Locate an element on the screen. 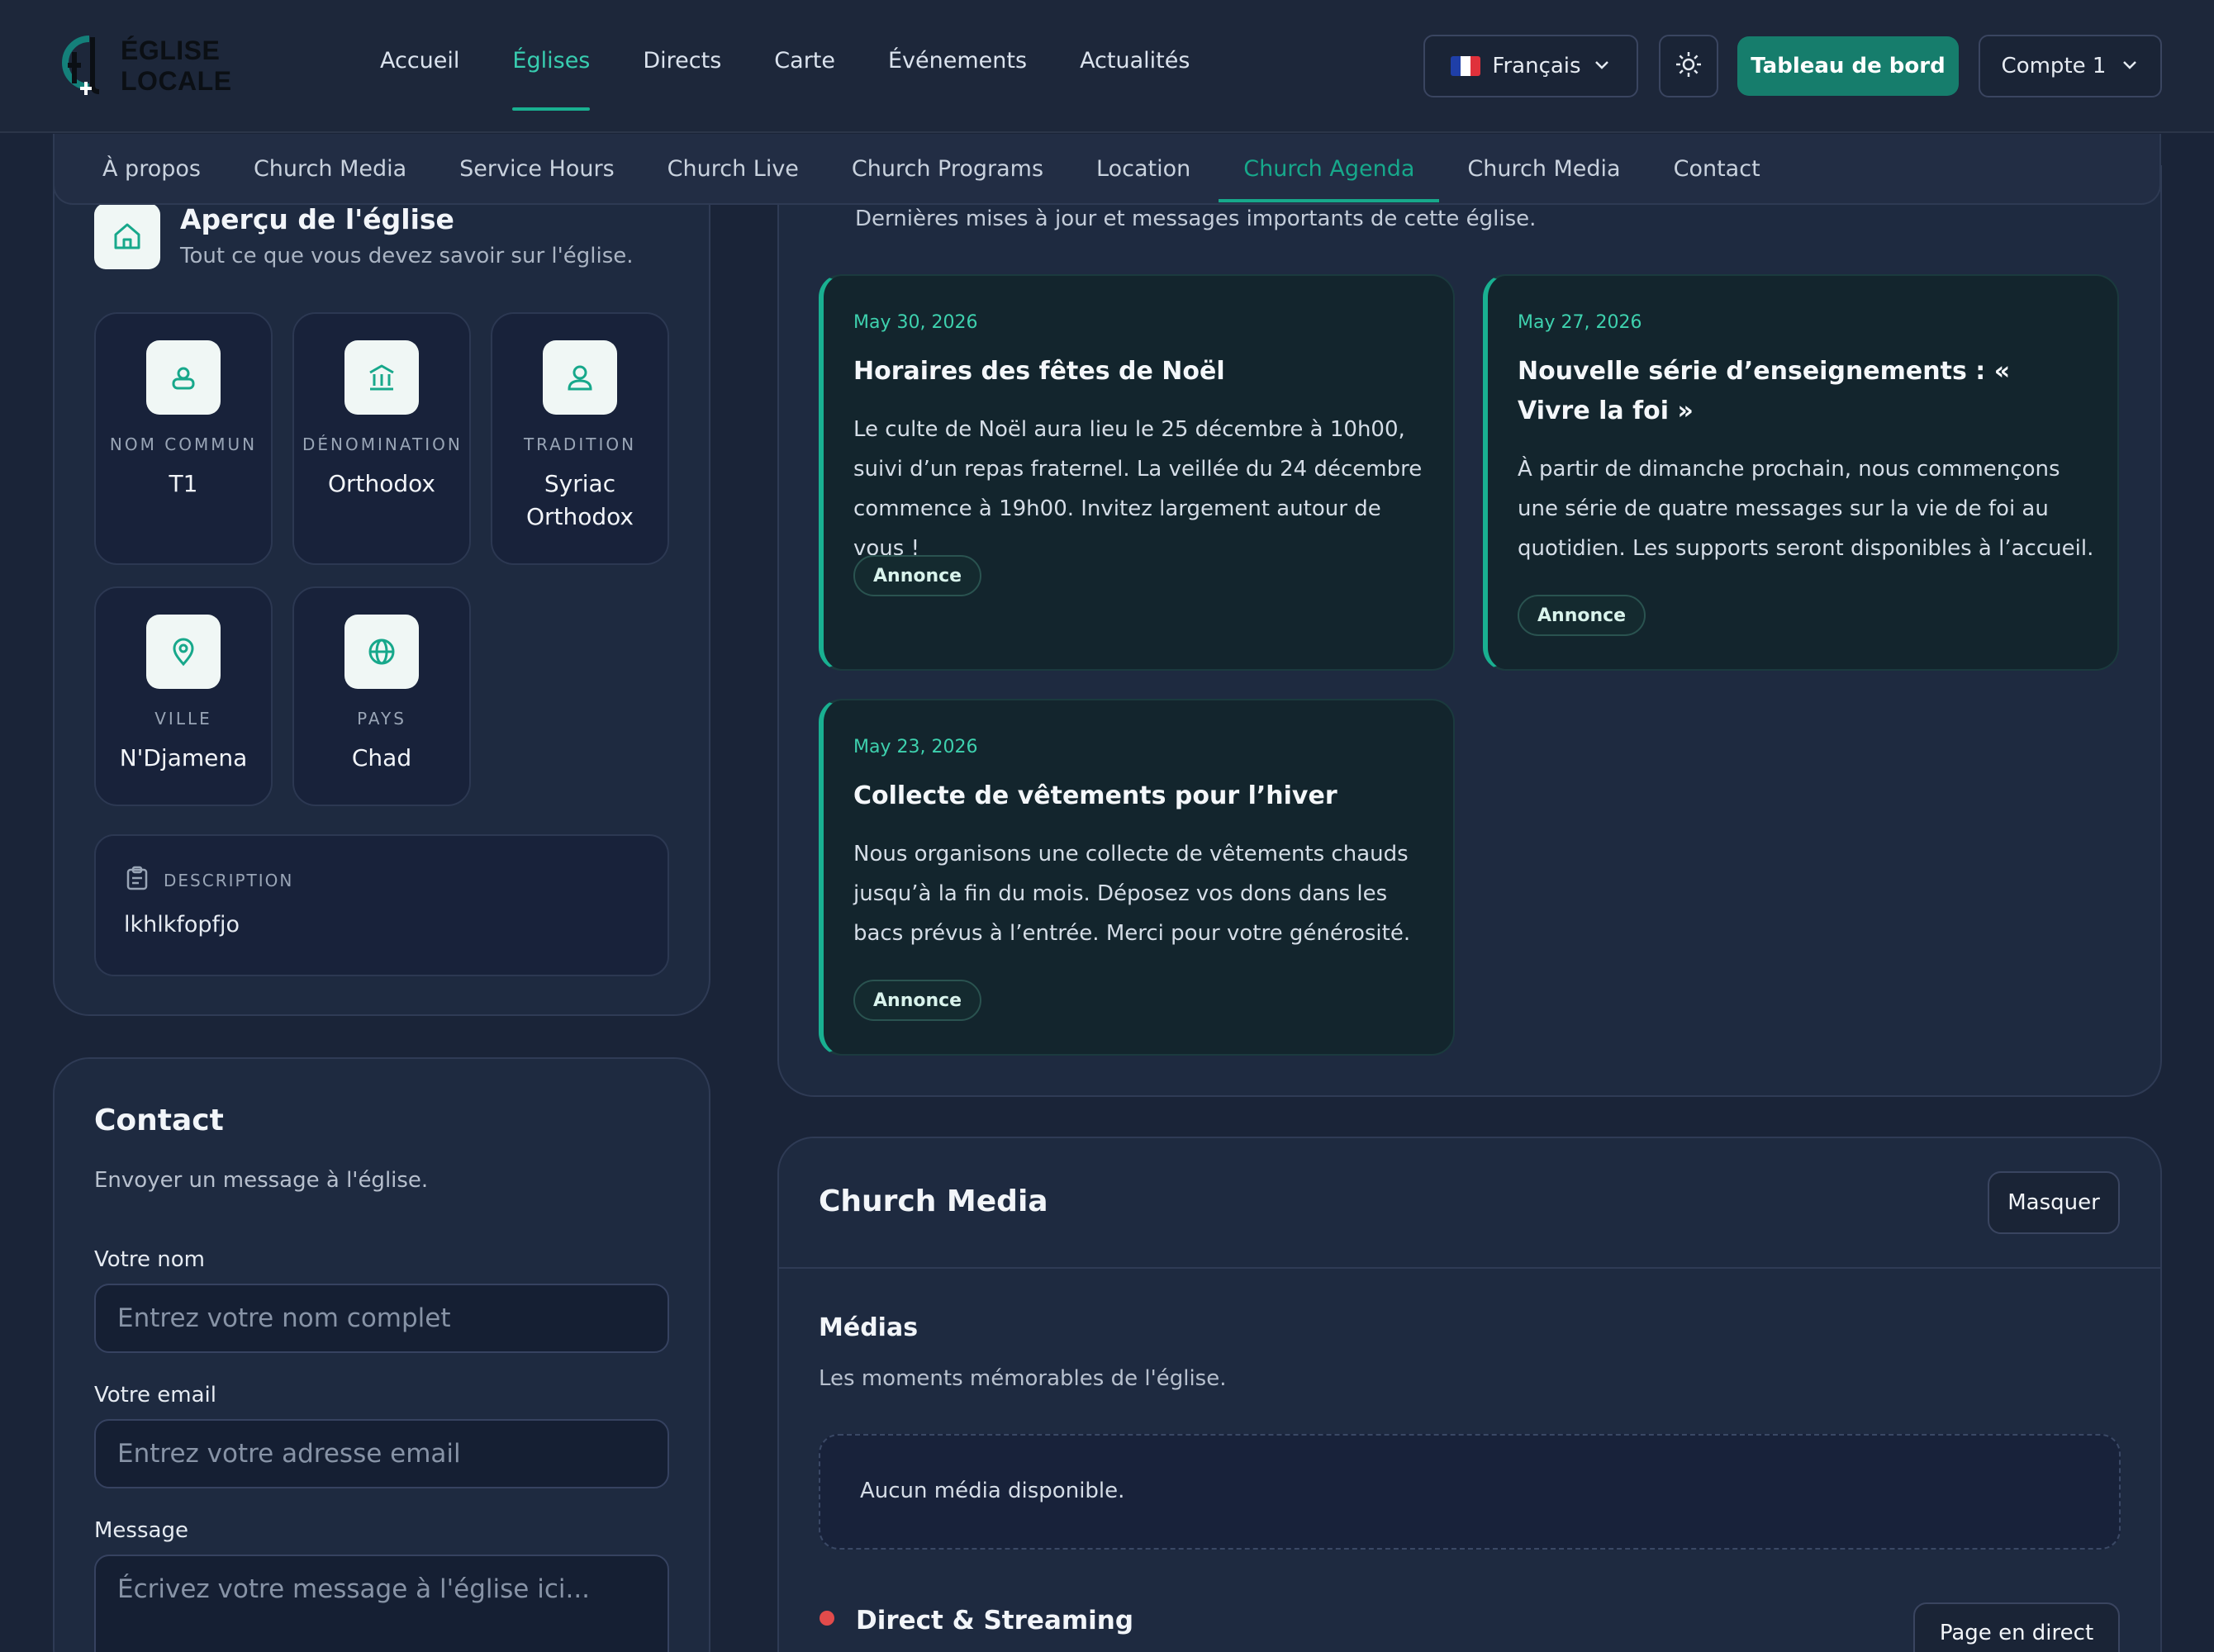  live-indicator-dot is located at coordinates (827, 1618).